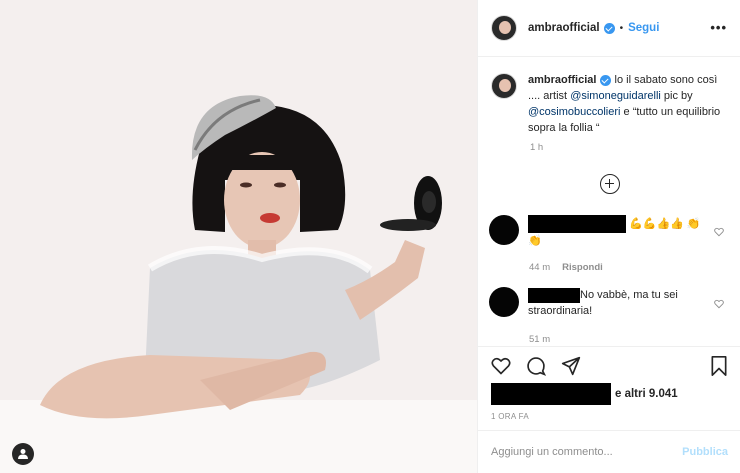 The height and width of the screenshot is (473, 740). Describe the element at coordinates (643, 28) in the screenshot. I see `follow-button: Segui` at that location.